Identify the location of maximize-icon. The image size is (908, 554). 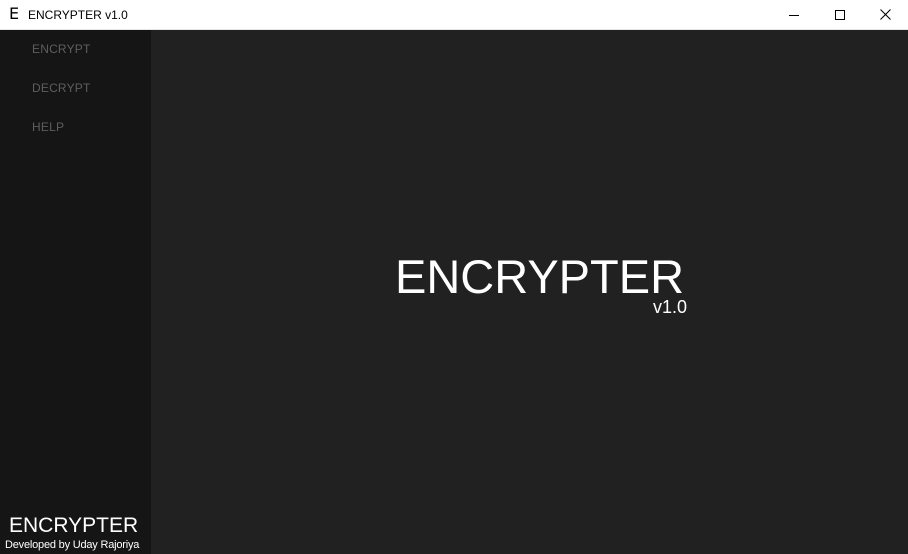
(840, 14).